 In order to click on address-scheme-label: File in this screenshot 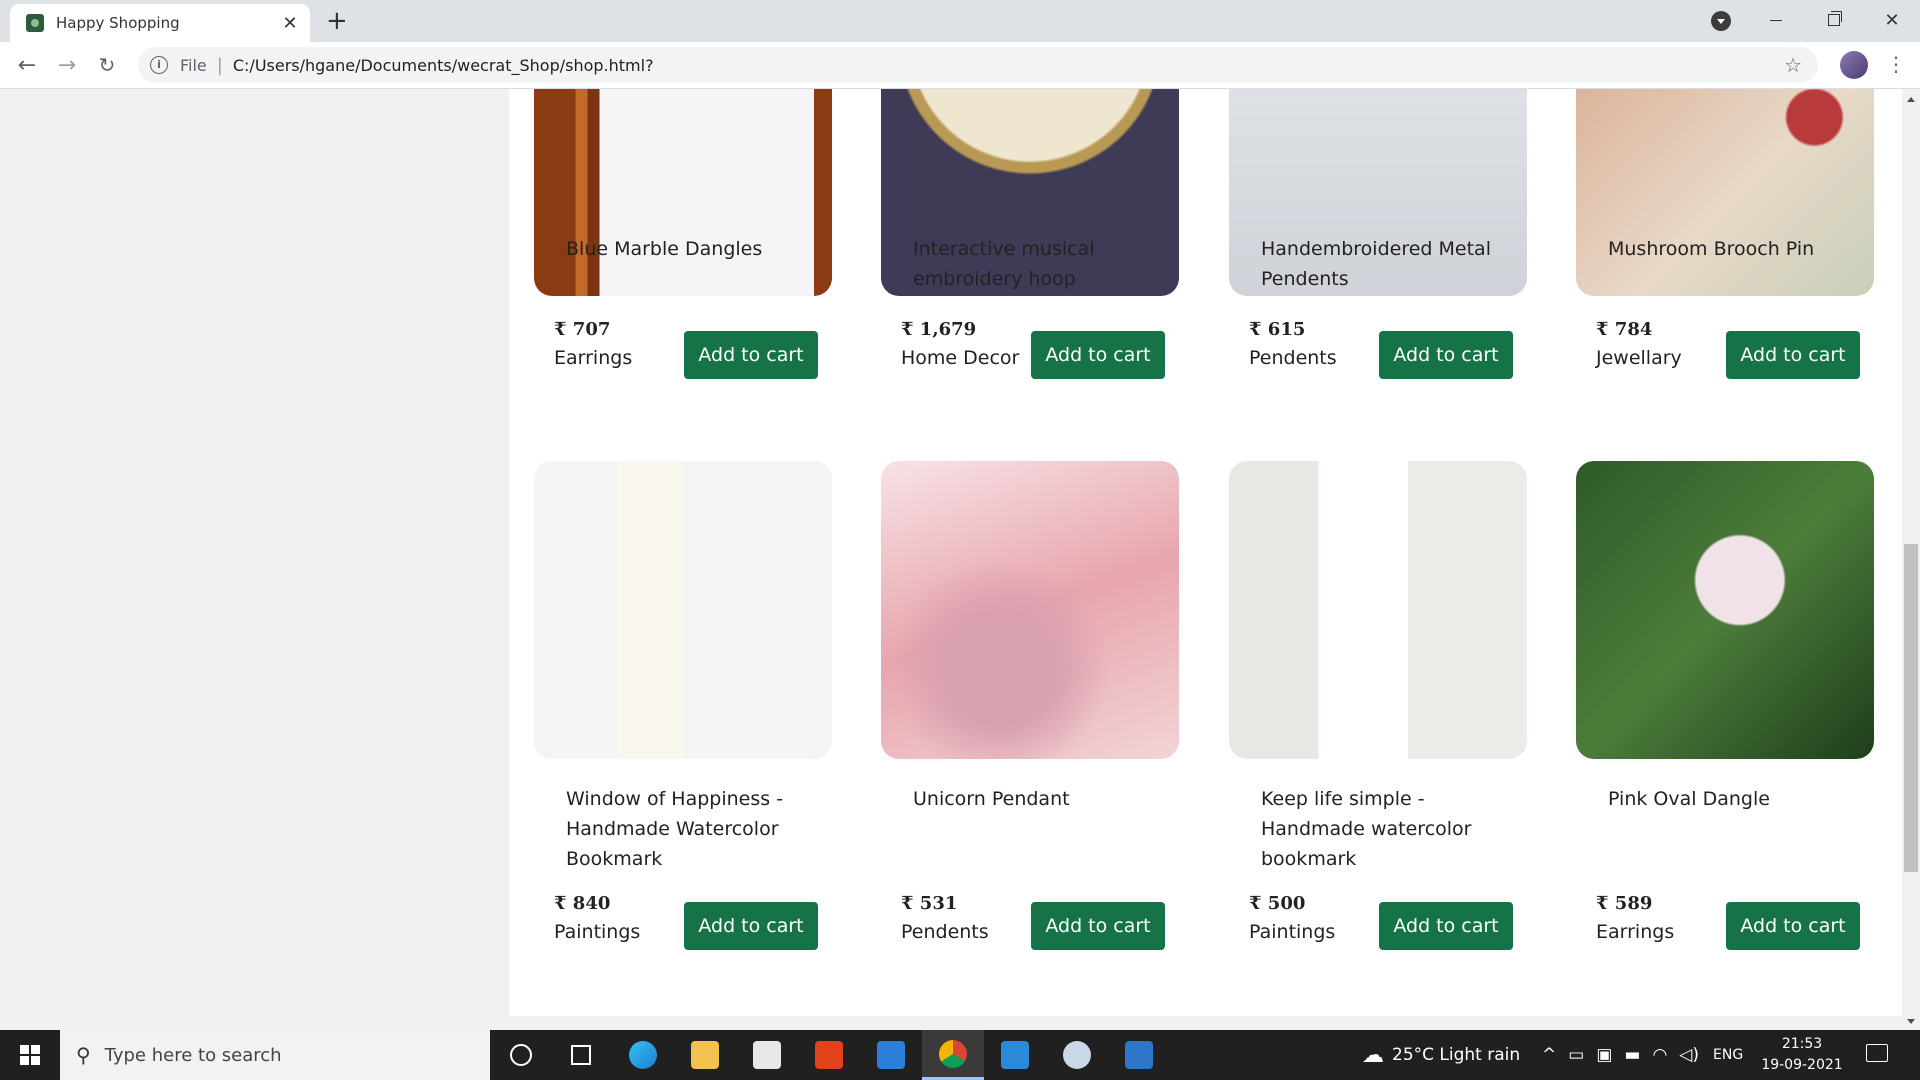, I will do `click(193, 65)`.